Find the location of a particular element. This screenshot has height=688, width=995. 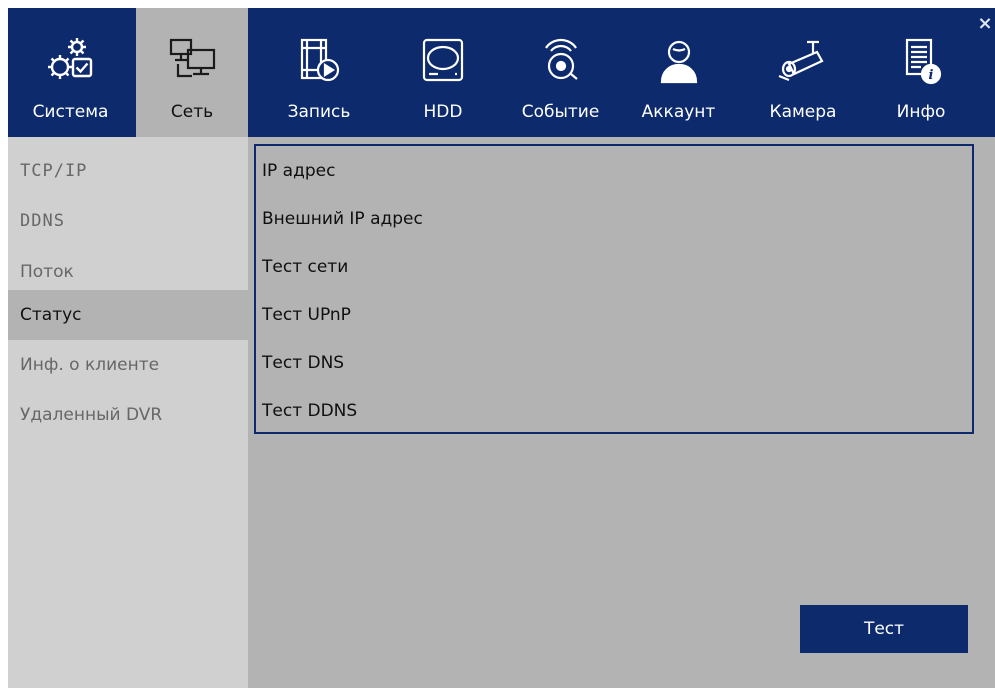

camera-icon is located at coordinates (801, 61).